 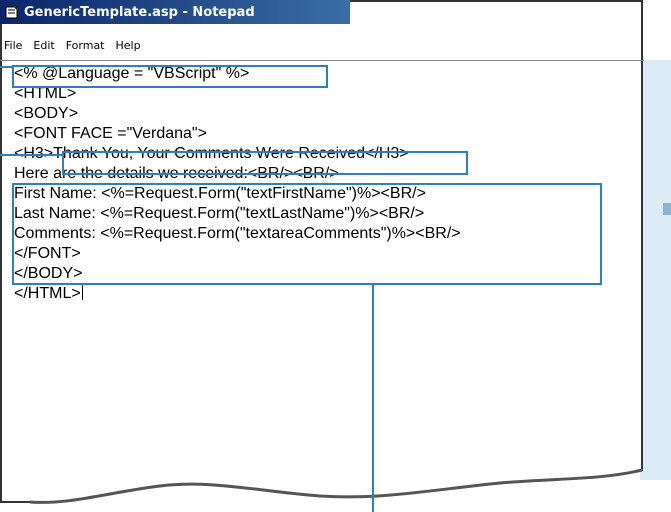 I want to click on code-line-last-text: </HTML>, so click(x=47, y=293).